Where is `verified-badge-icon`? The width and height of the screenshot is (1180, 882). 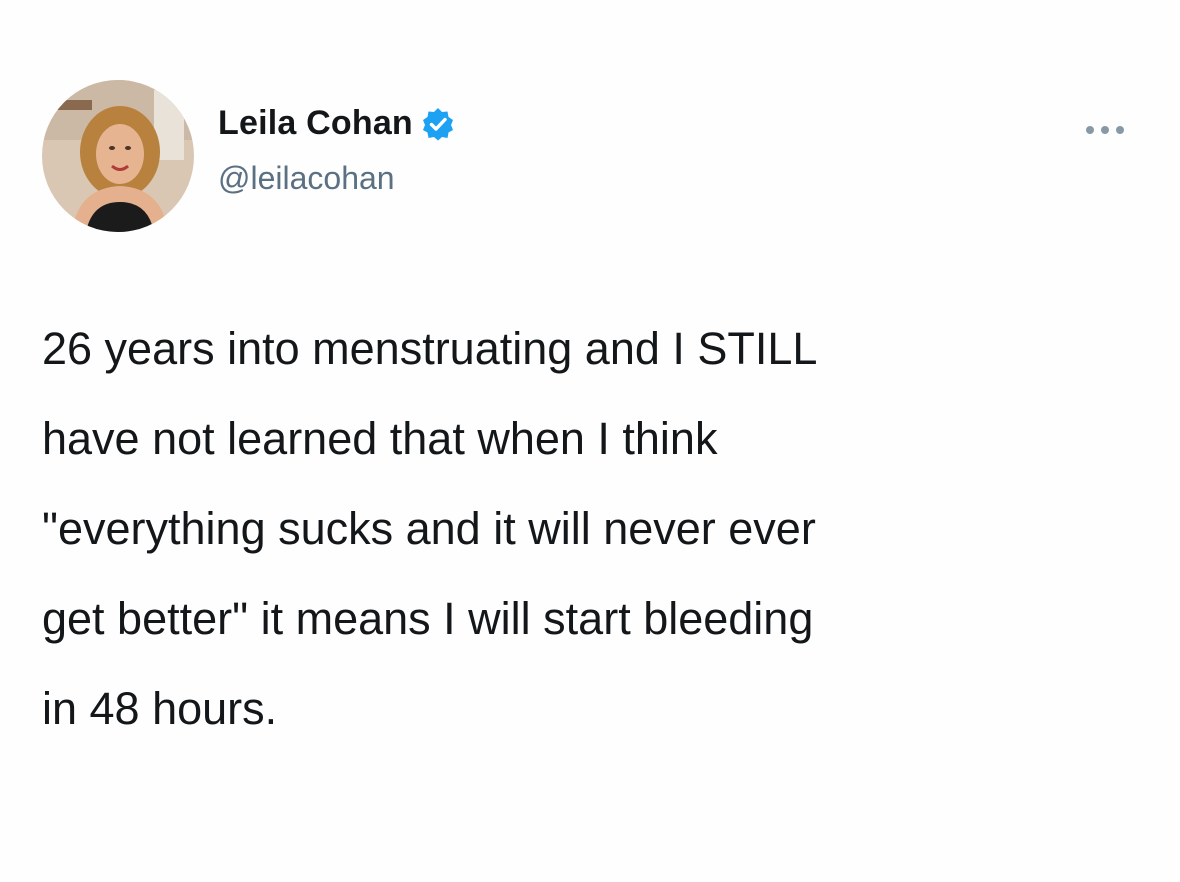 verified-badge-icon is located at coordinates (438, 124).